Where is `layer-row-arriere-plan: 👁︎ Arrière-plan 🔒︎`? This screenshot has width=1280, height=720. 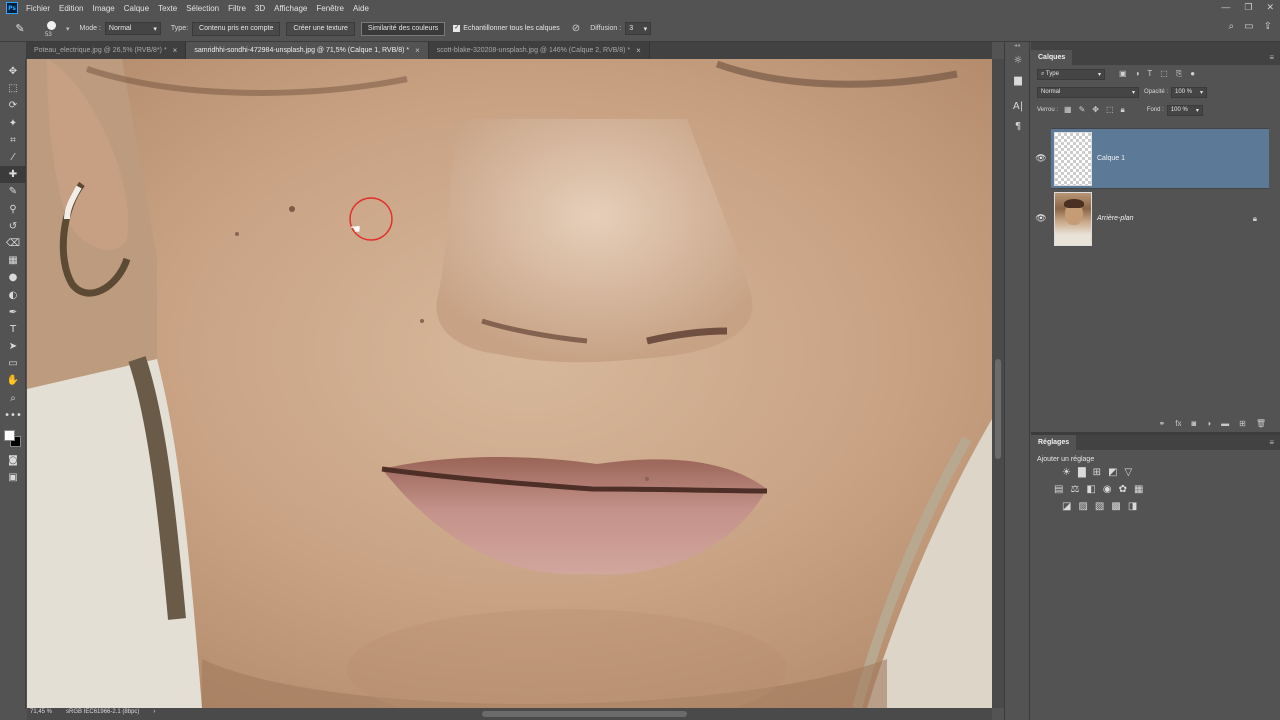 layer-row-arriere-plan: 👁︎ Arrière-plan 🔒︎ is located at coordinates (1155, 218).